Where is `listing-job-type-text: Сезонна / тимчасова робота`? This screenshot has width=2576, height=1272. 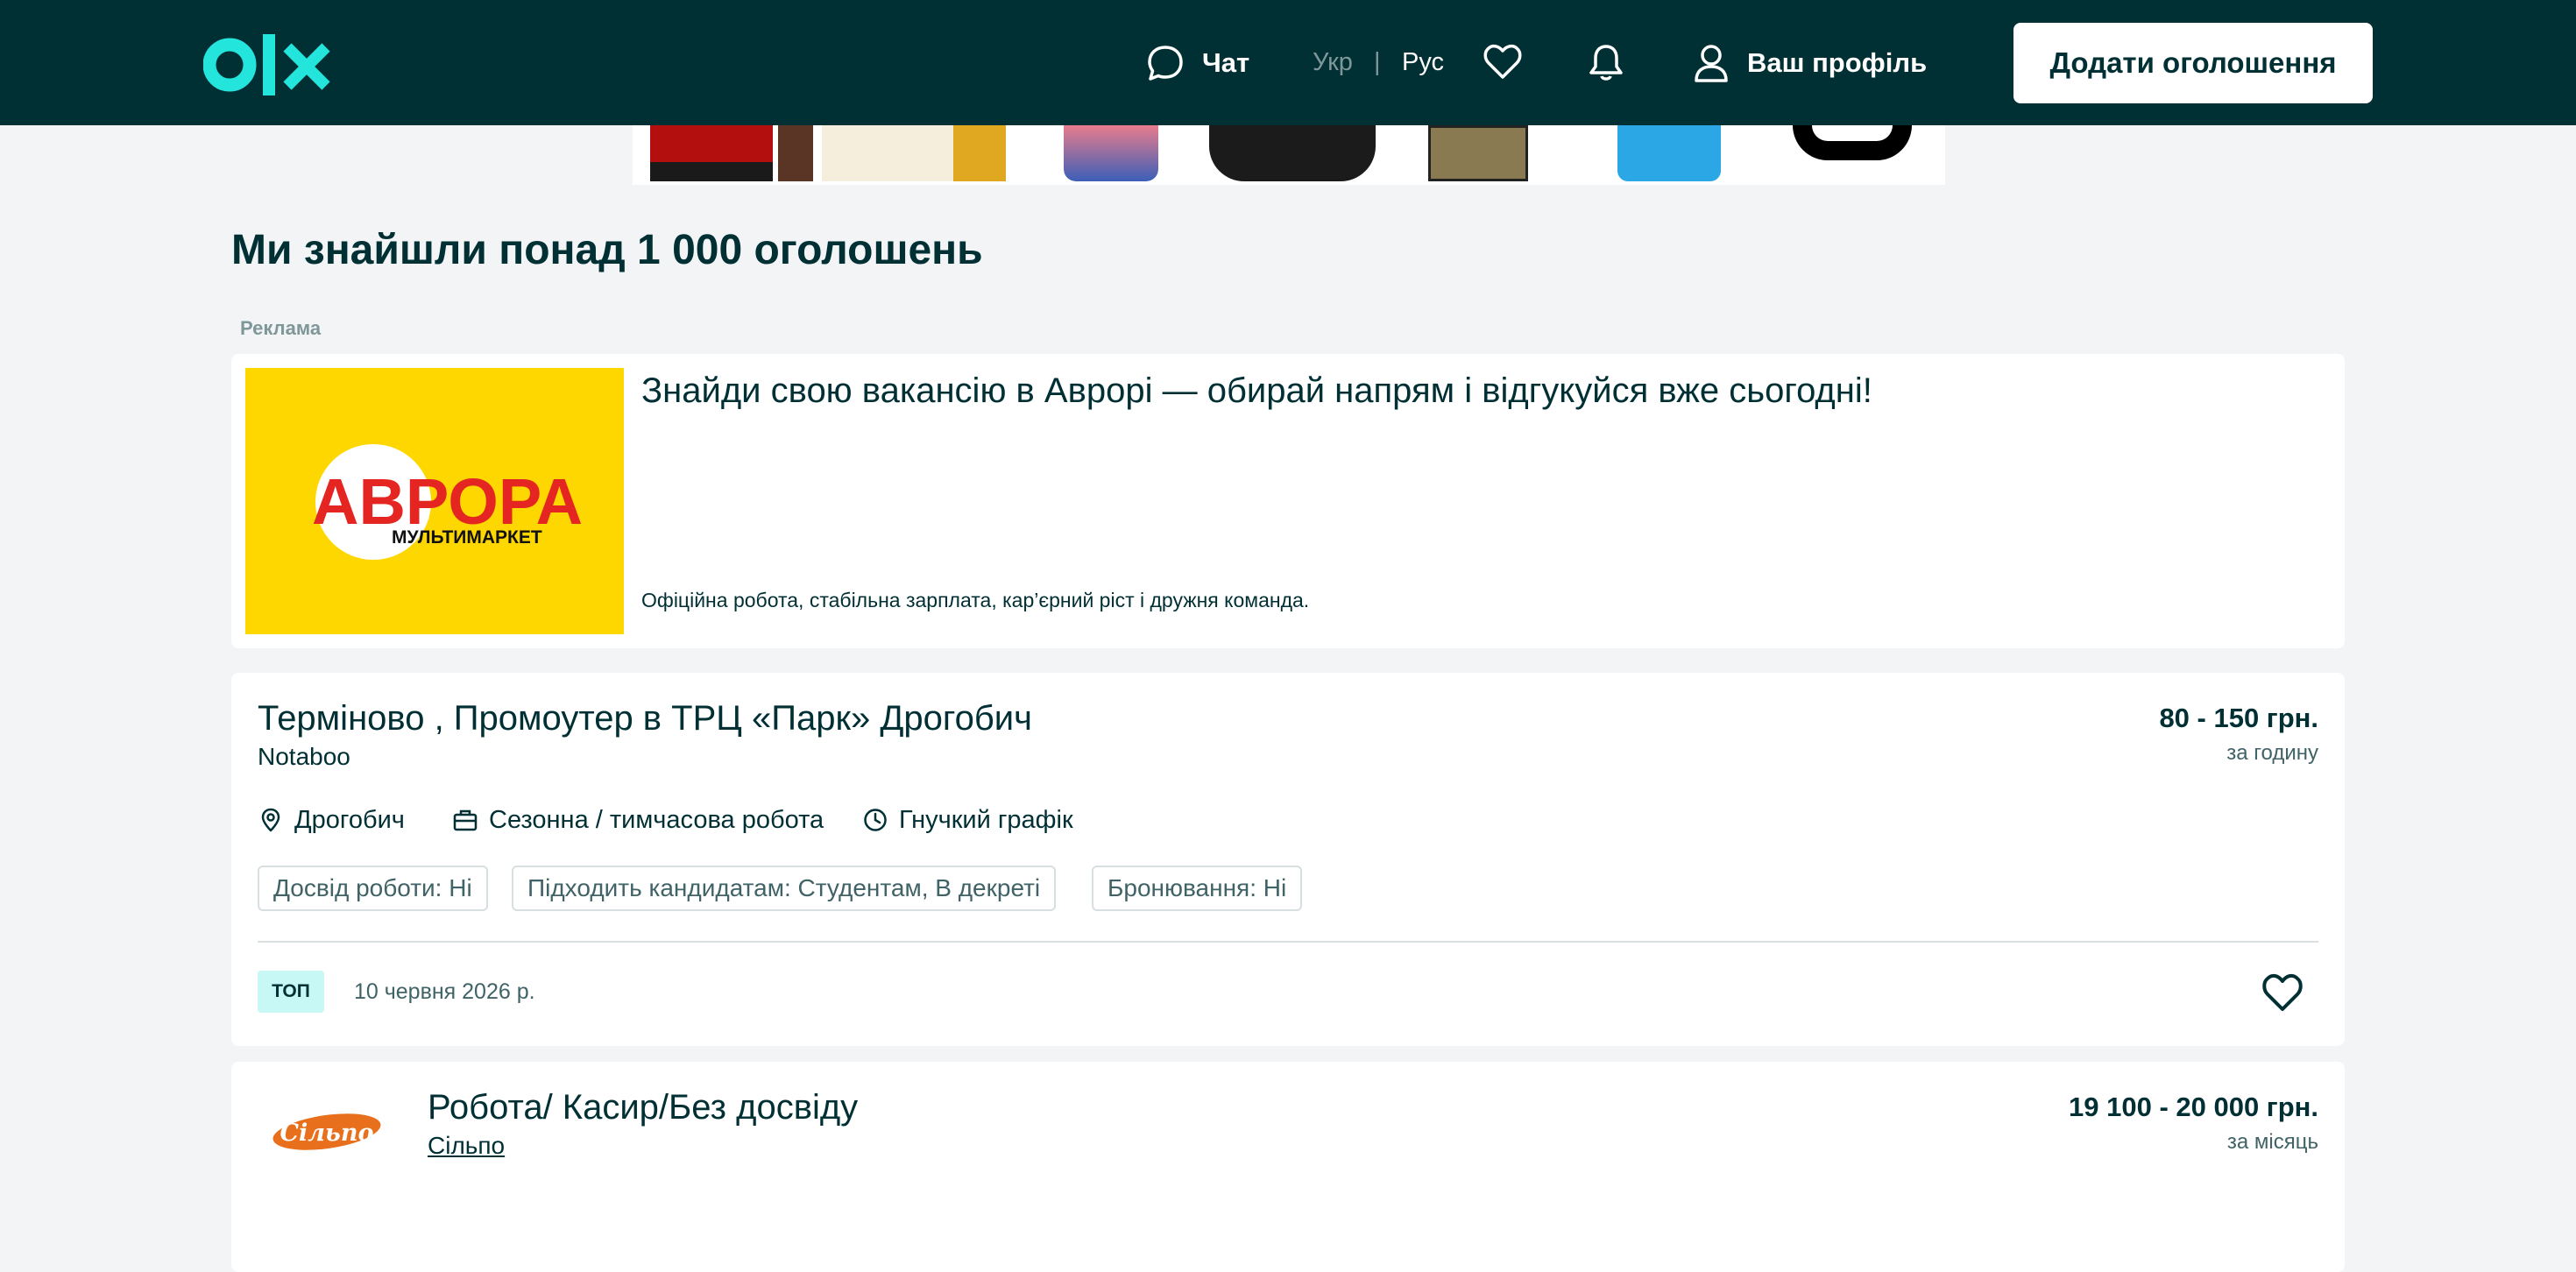
listing-job-type-text: Сезонна / тимчасова робота is located at coordinates (656, 819).